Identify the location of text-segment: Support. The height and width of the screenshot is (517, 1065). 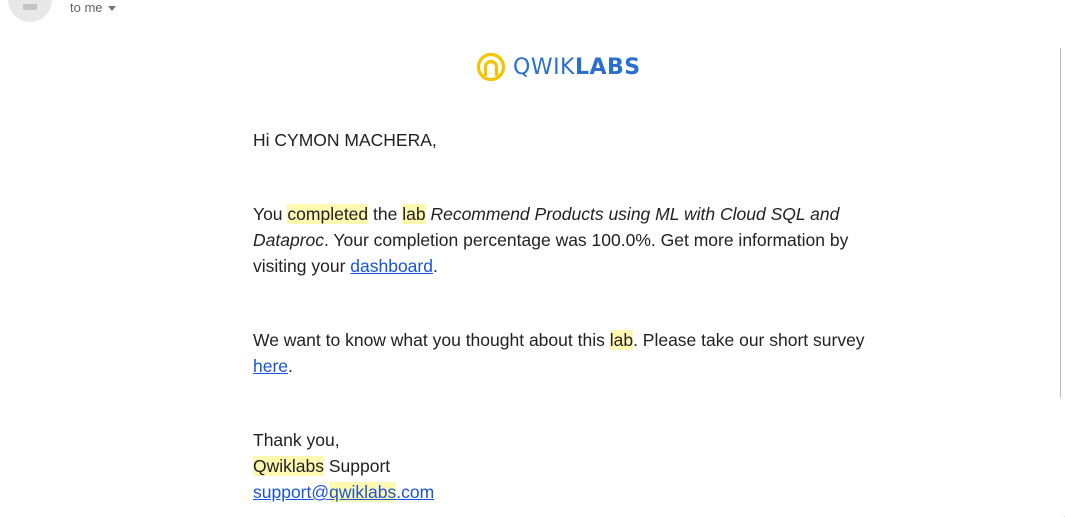
(357, 466).